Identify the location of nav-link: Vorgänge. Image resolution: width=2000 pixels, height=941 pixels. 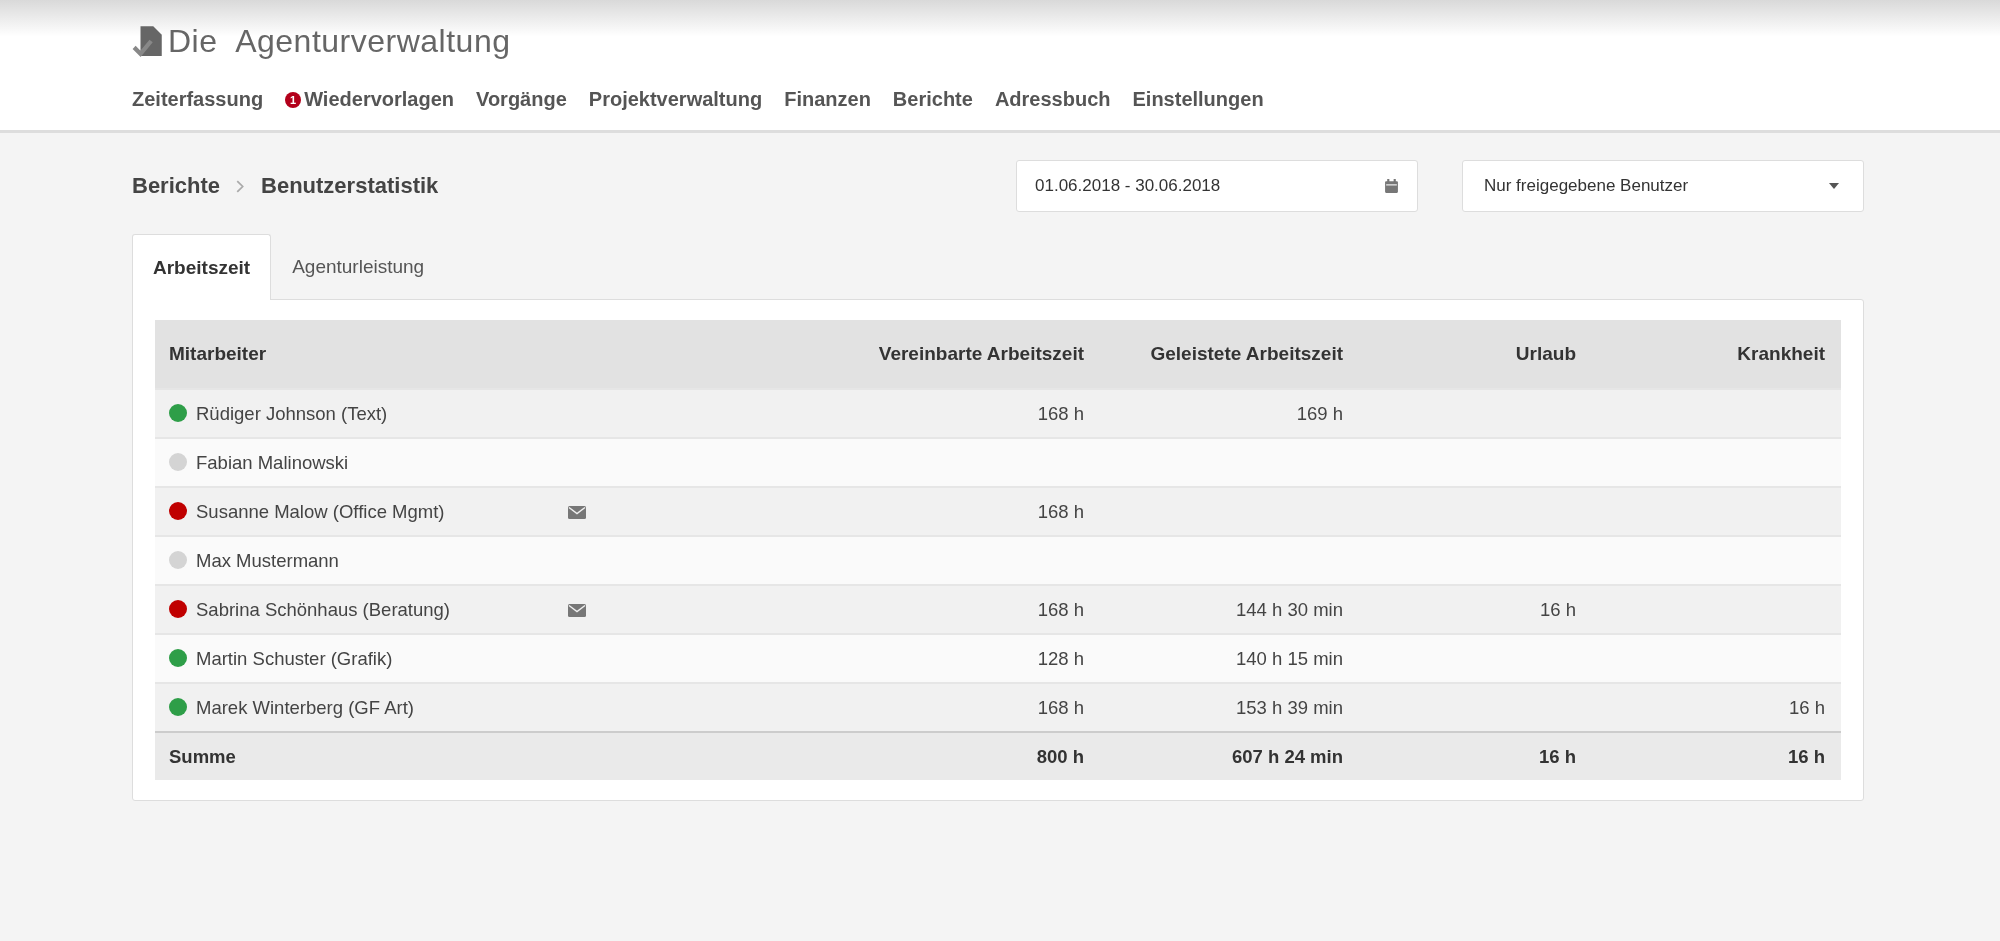
(521, 99).